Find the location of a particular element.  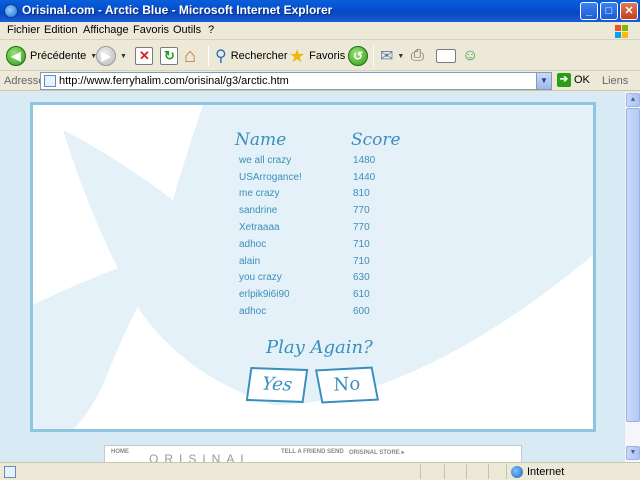

refresh-button: ↻ is located at coordinates (169, 56).